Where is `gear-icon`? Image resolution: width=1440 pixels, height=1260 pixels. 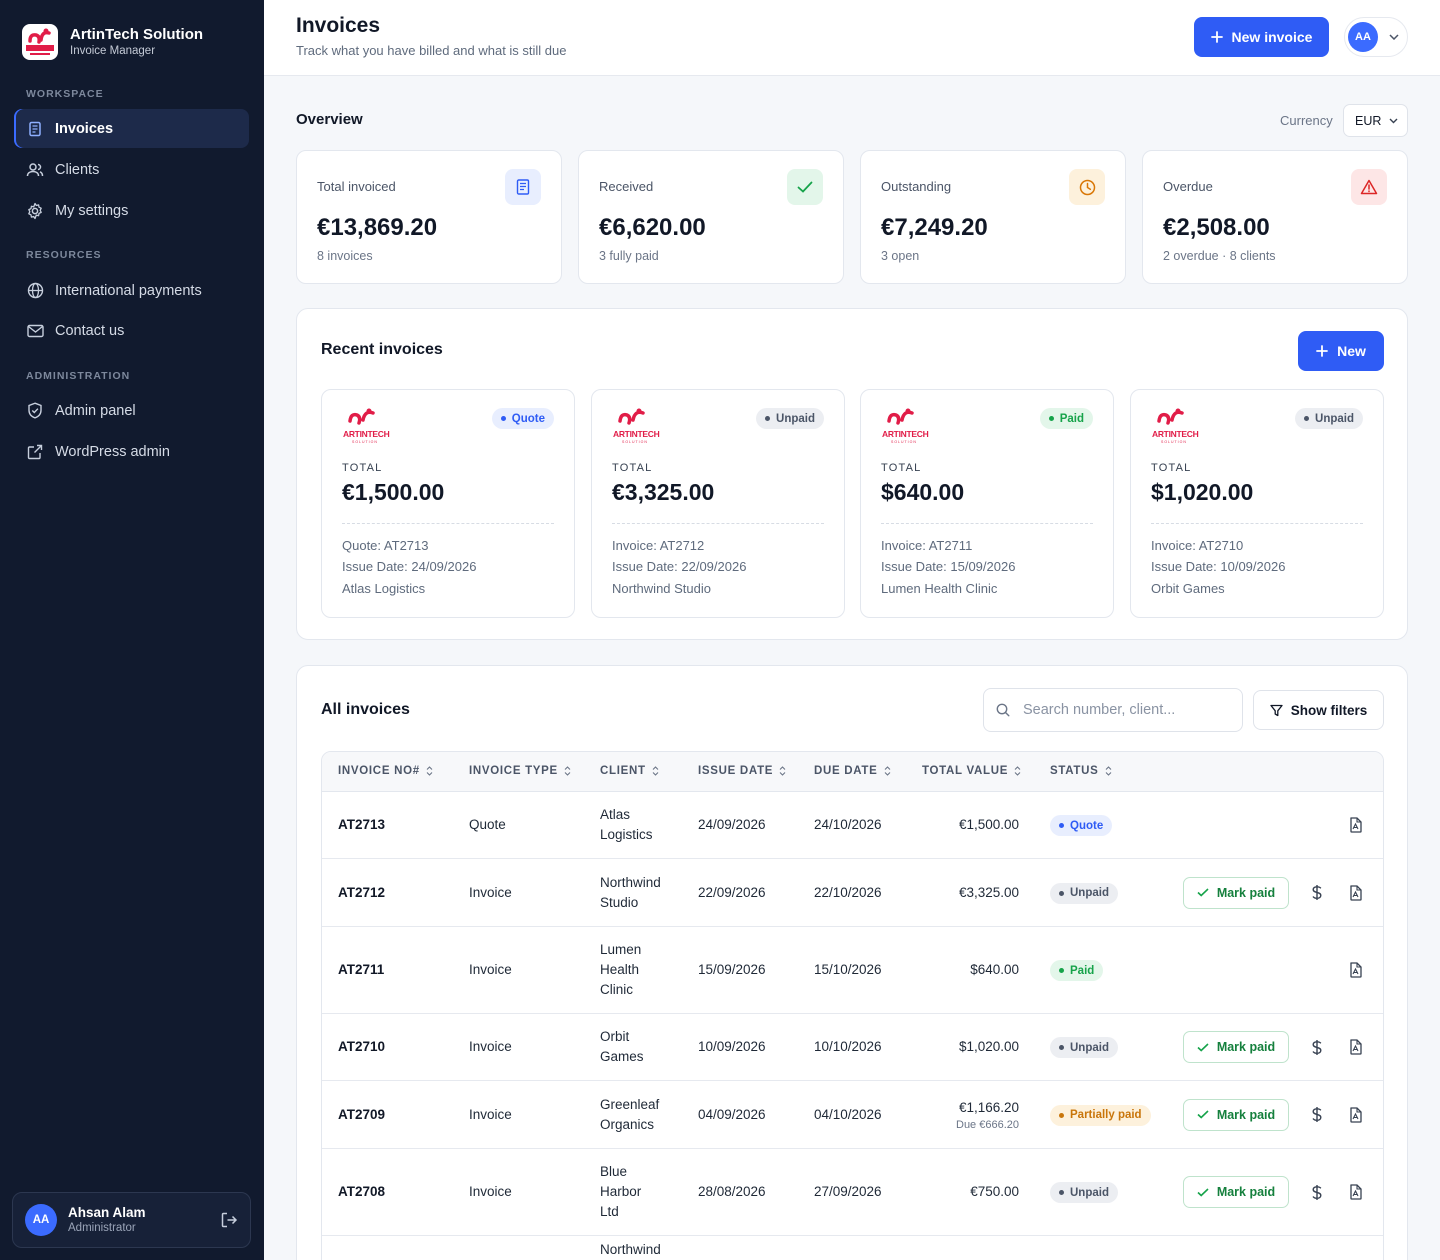
gear-icon is located at coordinates (35, 211).